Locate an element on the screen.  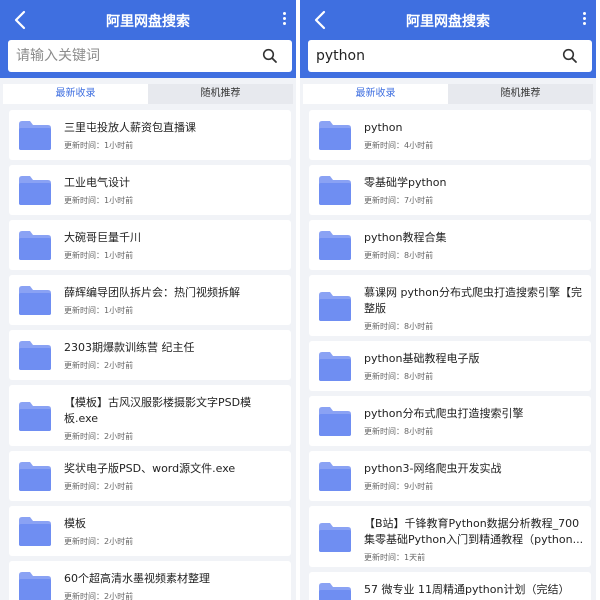
item-name: 2303期爆款训练营 纪主任 is located at coordinates (129, 347).